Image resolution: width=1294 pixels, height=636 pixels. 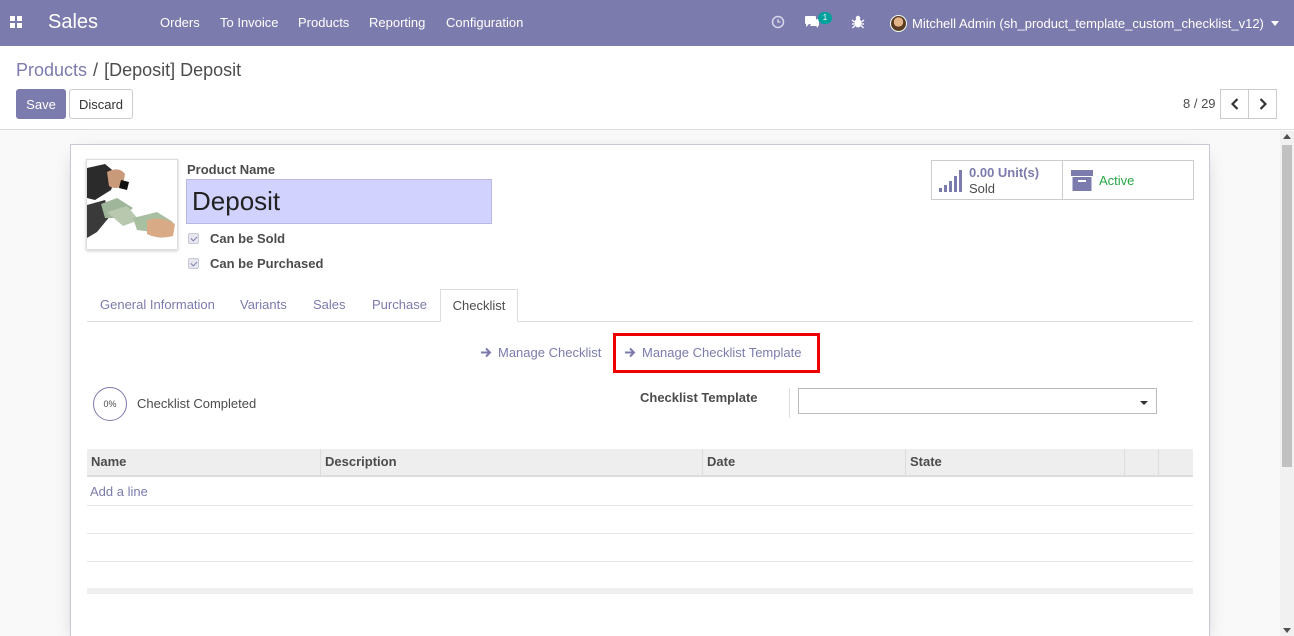 What do you see at coordinates (1117, 180) in the screenshot?
I see `active-status-label: Active` at bounding box center [1117, 180].